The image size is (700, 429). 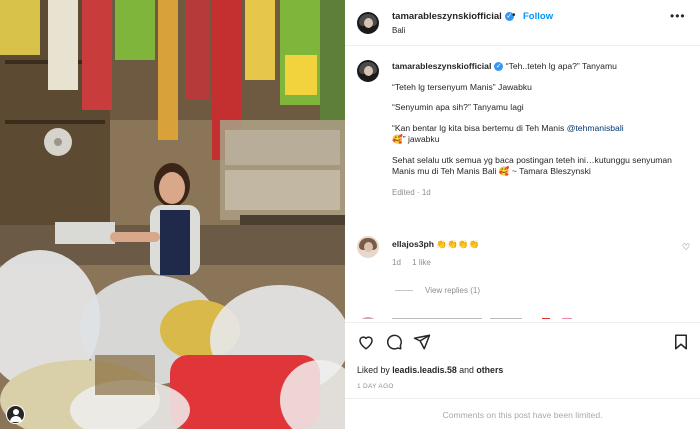 I want to click on verified-badge-icon: ✓, so click(x=499, y=67).